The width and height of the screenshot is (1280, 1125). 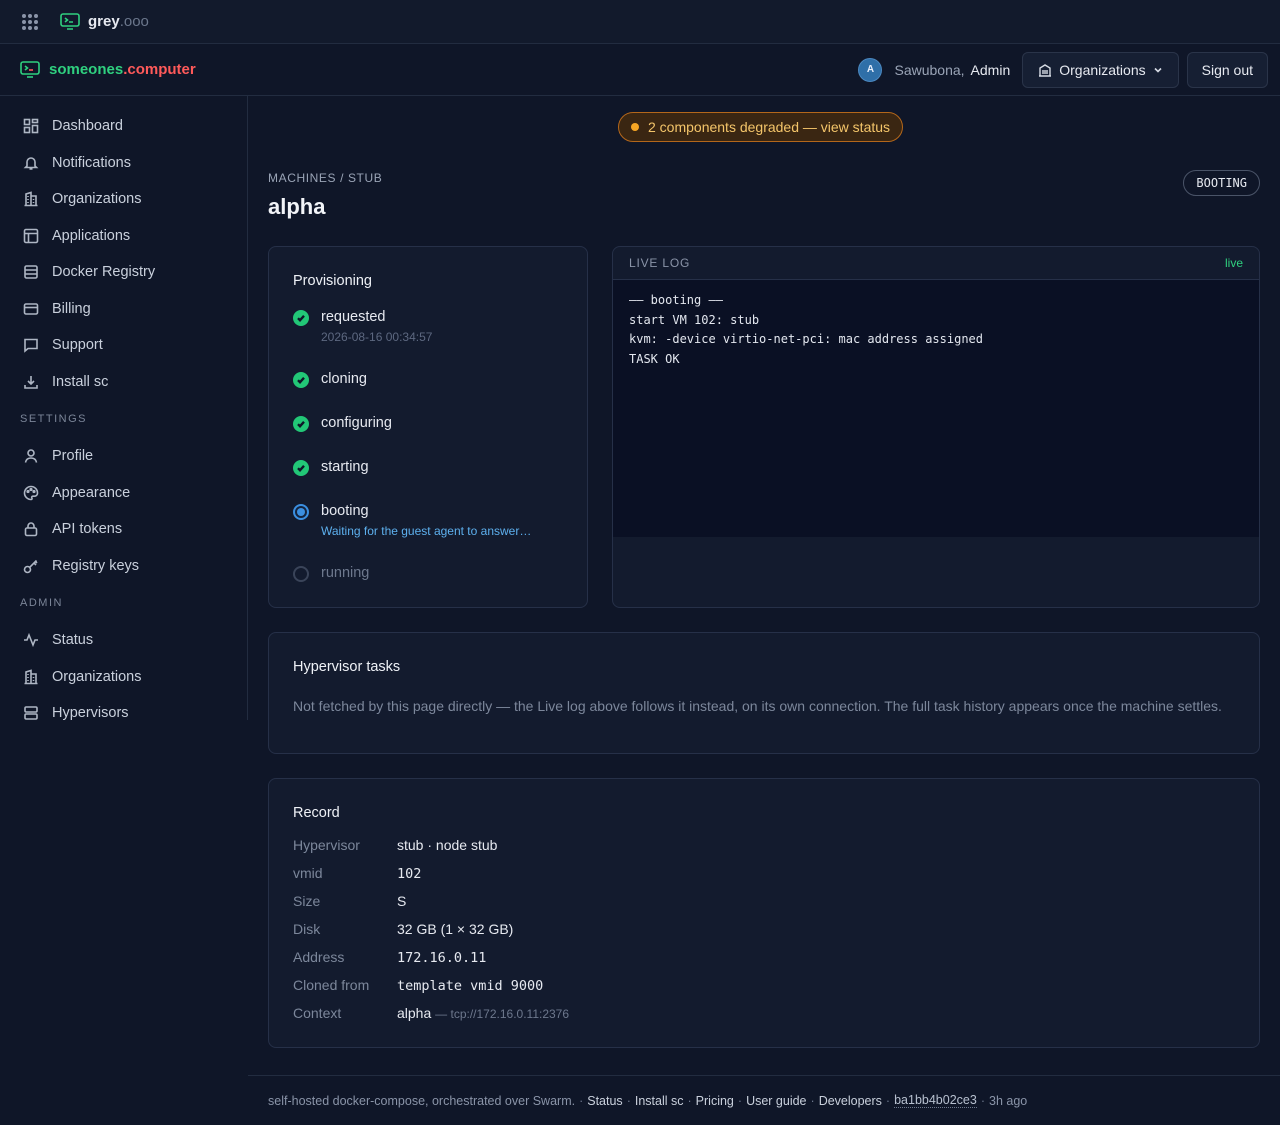 What do you see at coordinates (159, 69) in the screenshot?
I see `brand-part-2: .computer` at bounding box center [159, 69].